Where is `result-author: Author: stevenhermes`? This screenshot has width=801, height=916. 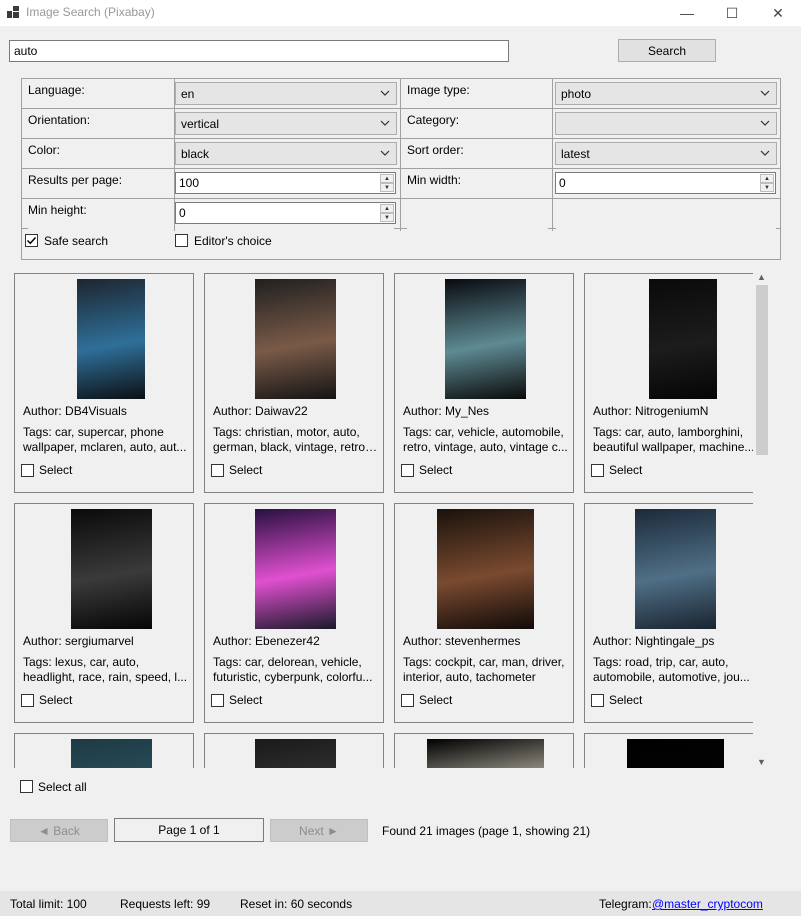
result-author: Author: stevenhermes is located at coordinates (462, 641).